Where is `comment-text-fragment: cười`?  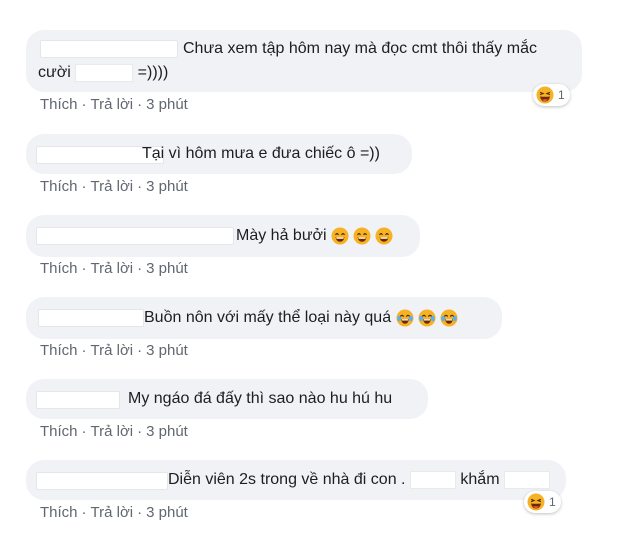 comment-text-fragment: cười is located at coordinates (54, 72).